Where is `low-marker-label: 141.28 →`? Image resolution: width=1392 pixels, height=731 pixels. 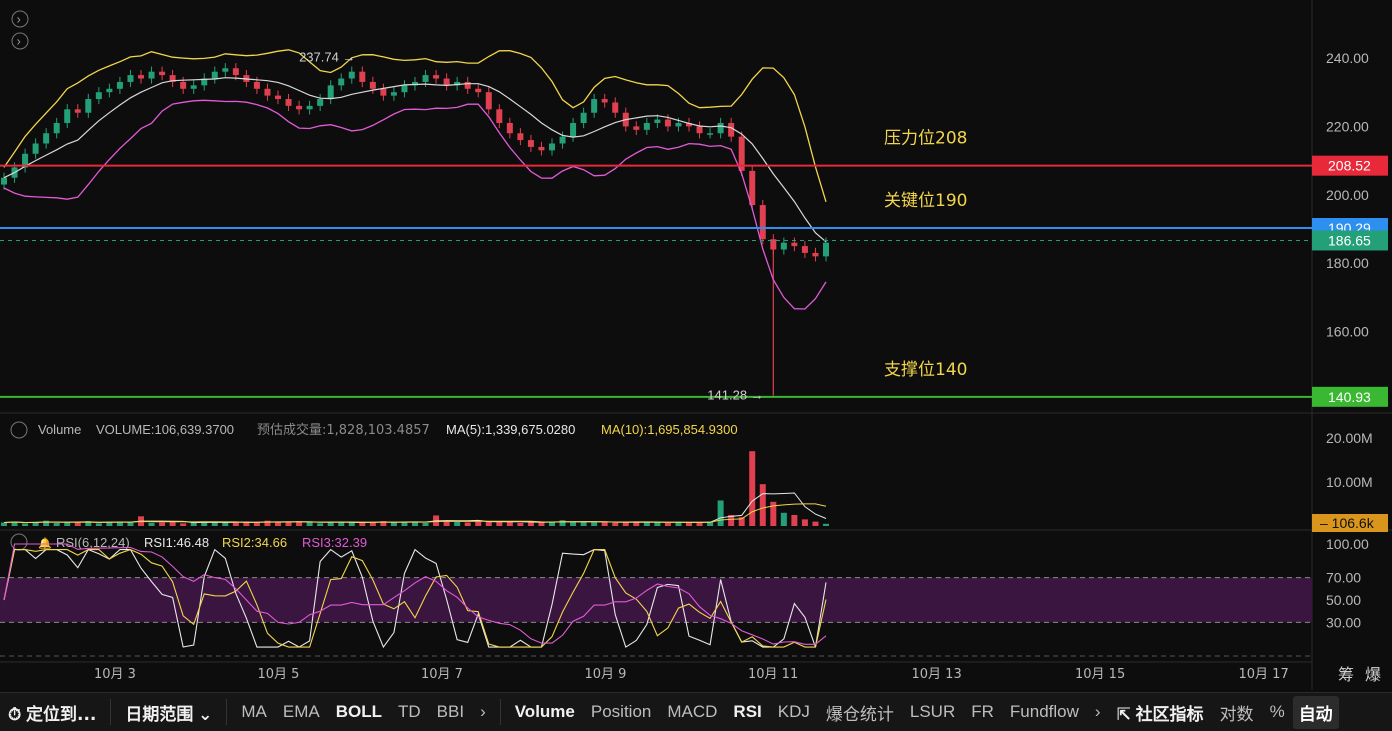 low-marker-label: 141.28 → is located at coordinates (735, 395).